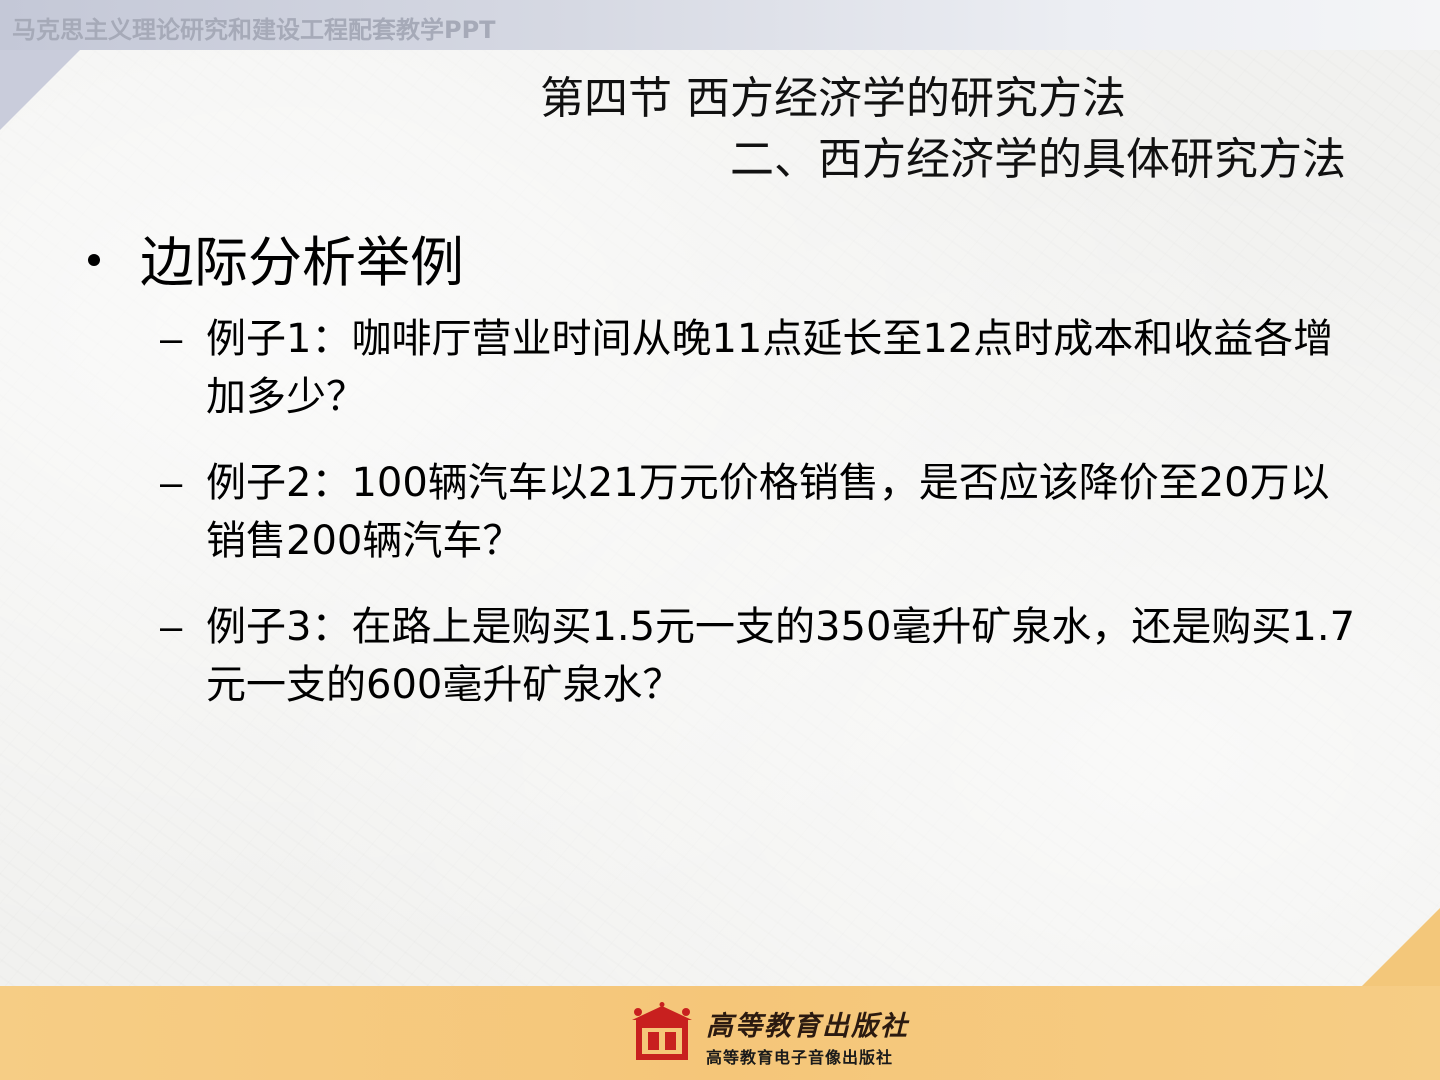 Image resolution: width=1440 pixels, height=1080 pixels. I want to click on main-bullet-text: 边际分析举例, so click(302, 262).